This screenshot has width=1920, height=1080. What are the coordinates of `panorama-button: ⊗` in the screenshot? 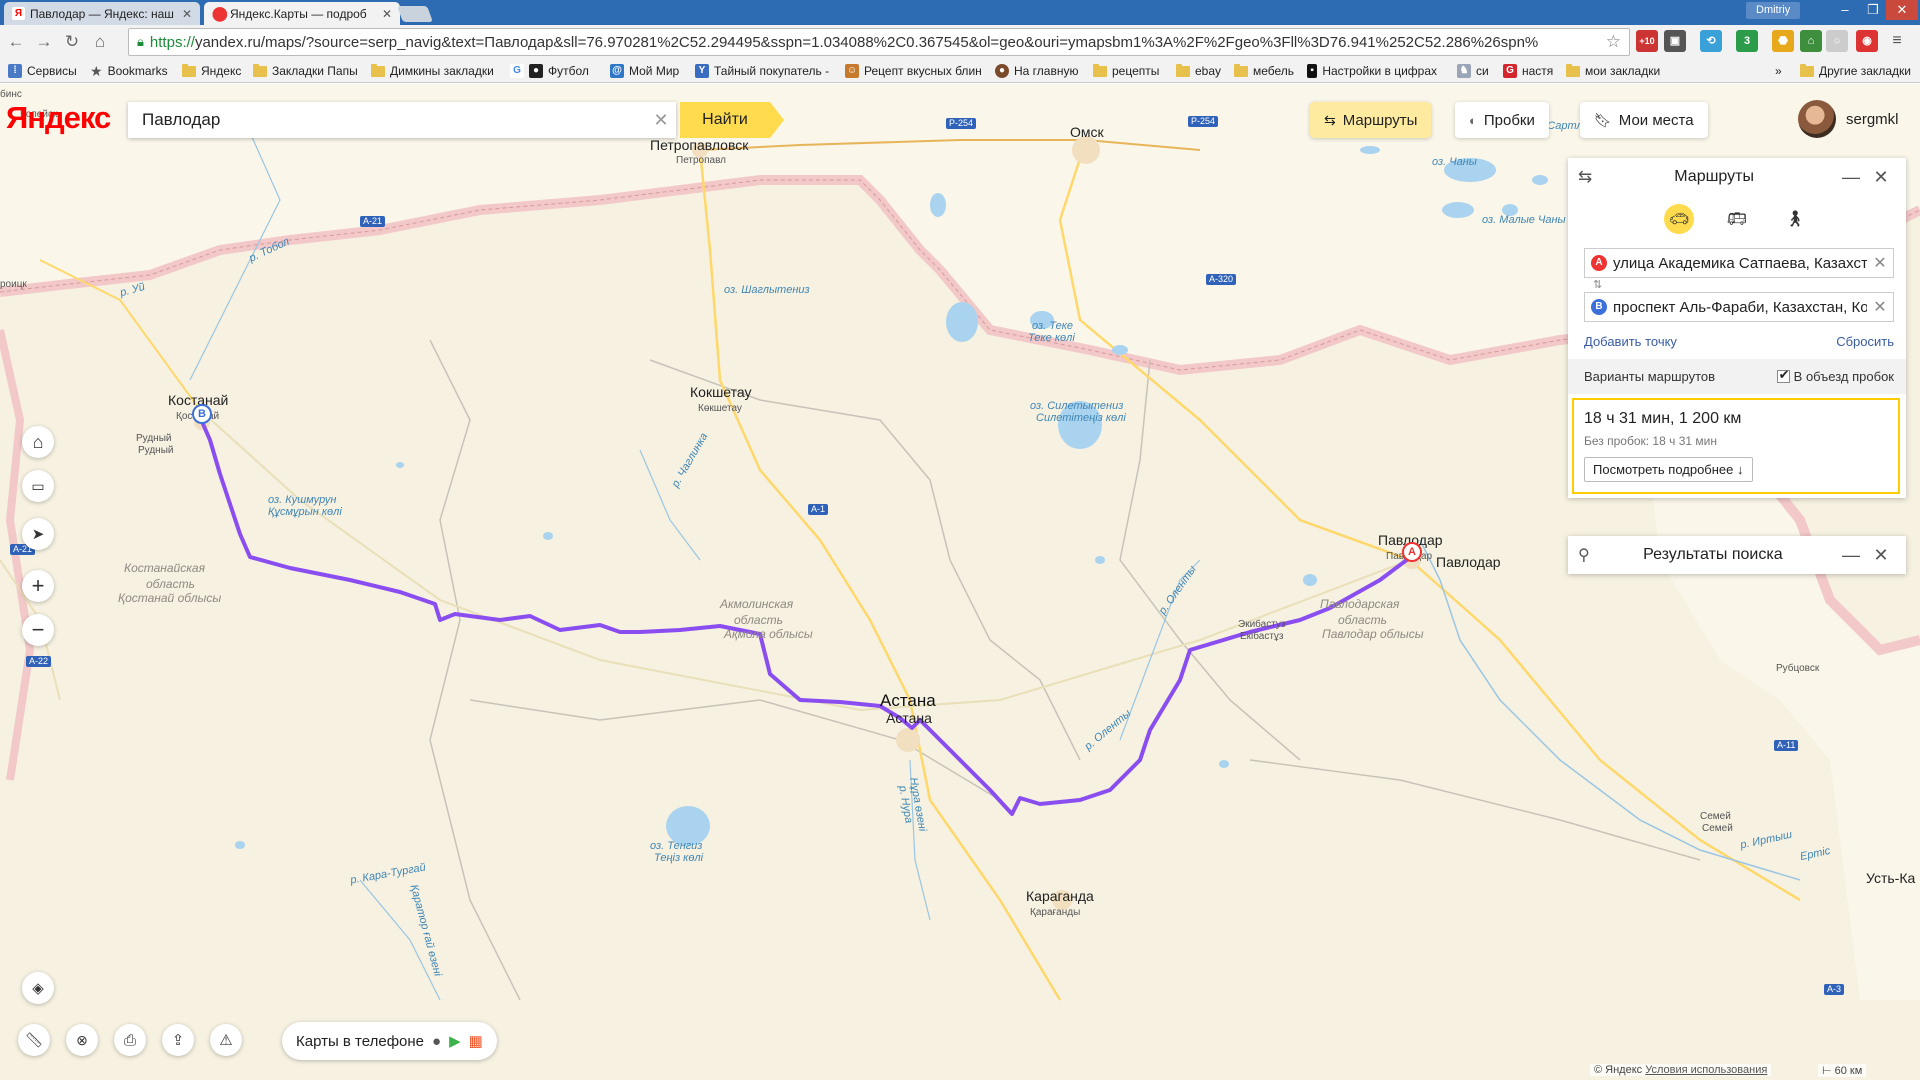 It's located at (82, 1040).